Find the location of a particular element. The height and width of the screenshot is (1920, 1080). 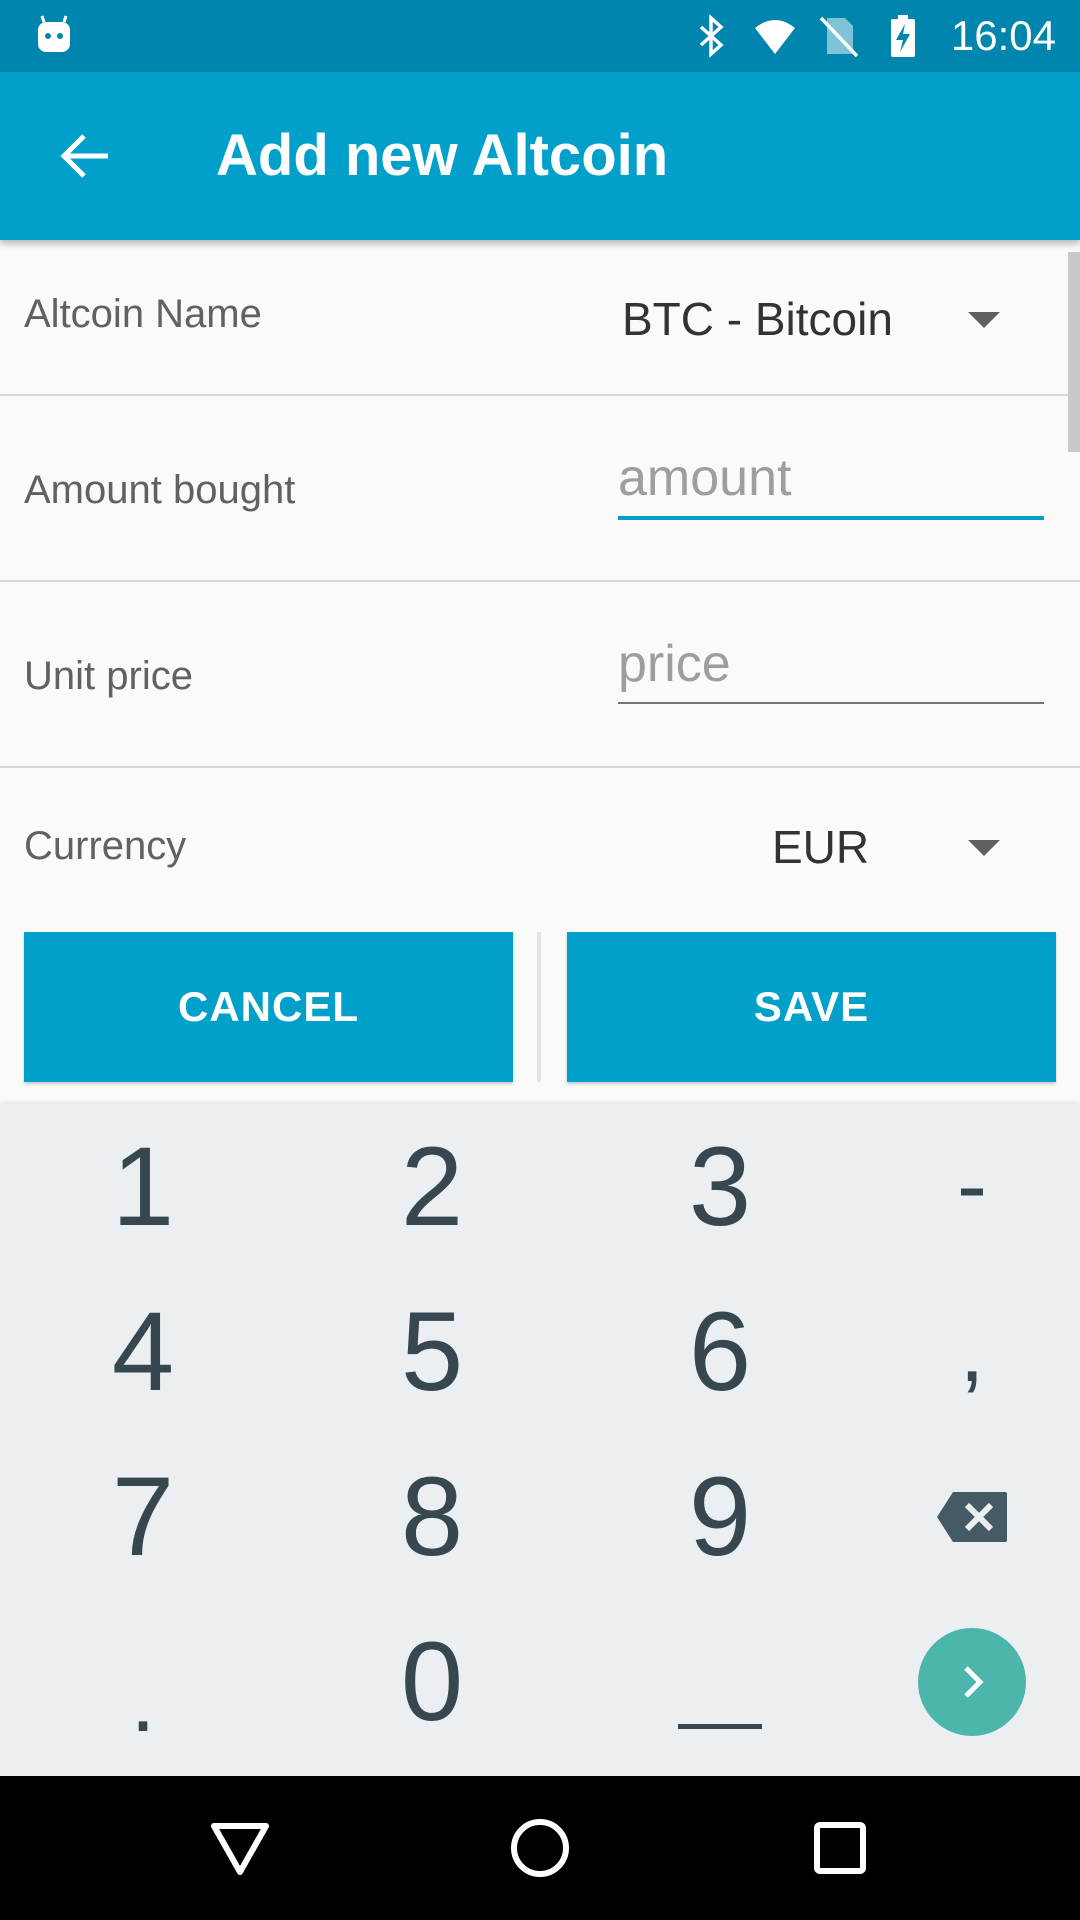

recents-square-icon is located at coordinates (840, 1848).